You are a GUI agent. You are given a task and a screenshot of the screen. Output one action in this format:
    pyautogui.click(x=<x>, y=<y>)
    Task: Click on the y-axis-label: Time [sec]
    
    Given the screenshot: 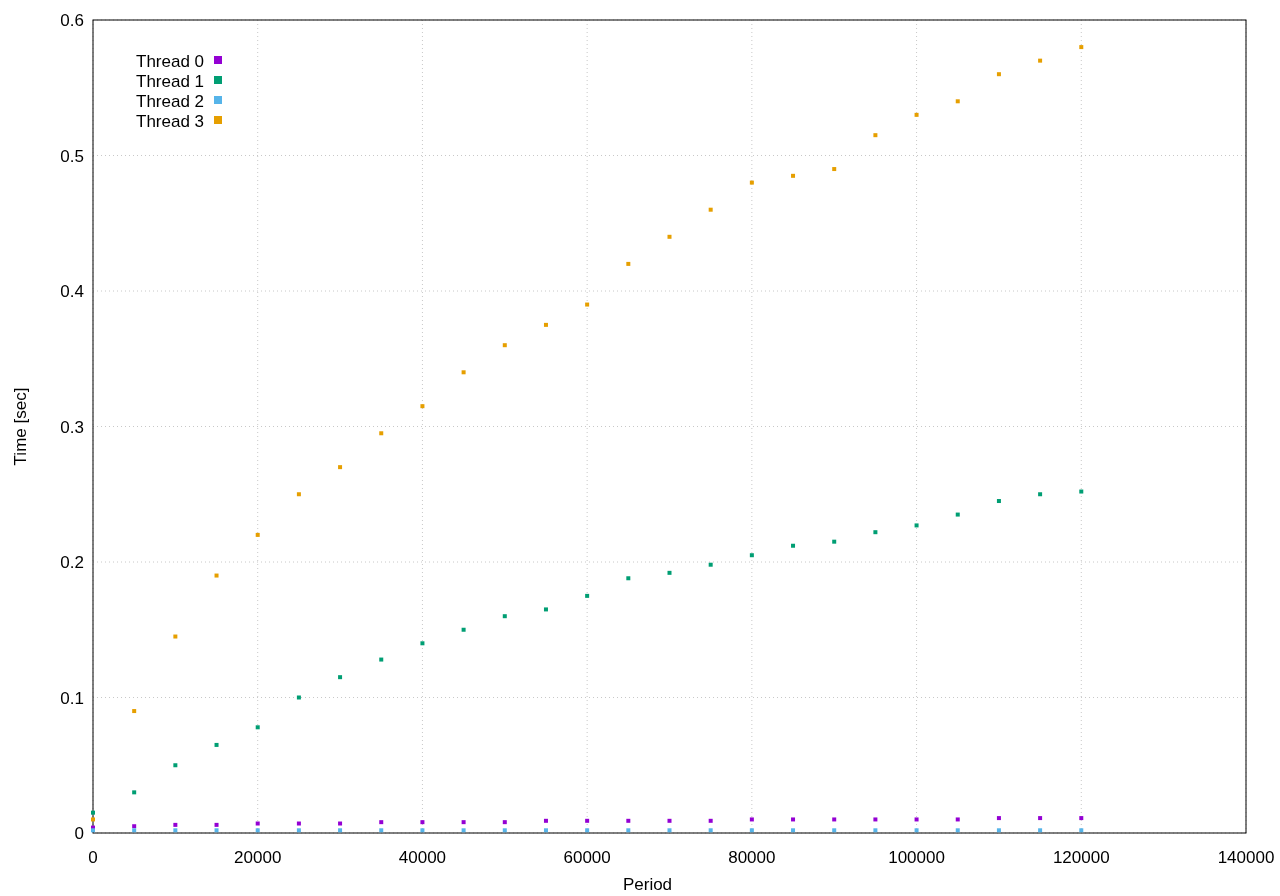 What is the action you would take?
    pyautogui.click(x=20, y=426)
    